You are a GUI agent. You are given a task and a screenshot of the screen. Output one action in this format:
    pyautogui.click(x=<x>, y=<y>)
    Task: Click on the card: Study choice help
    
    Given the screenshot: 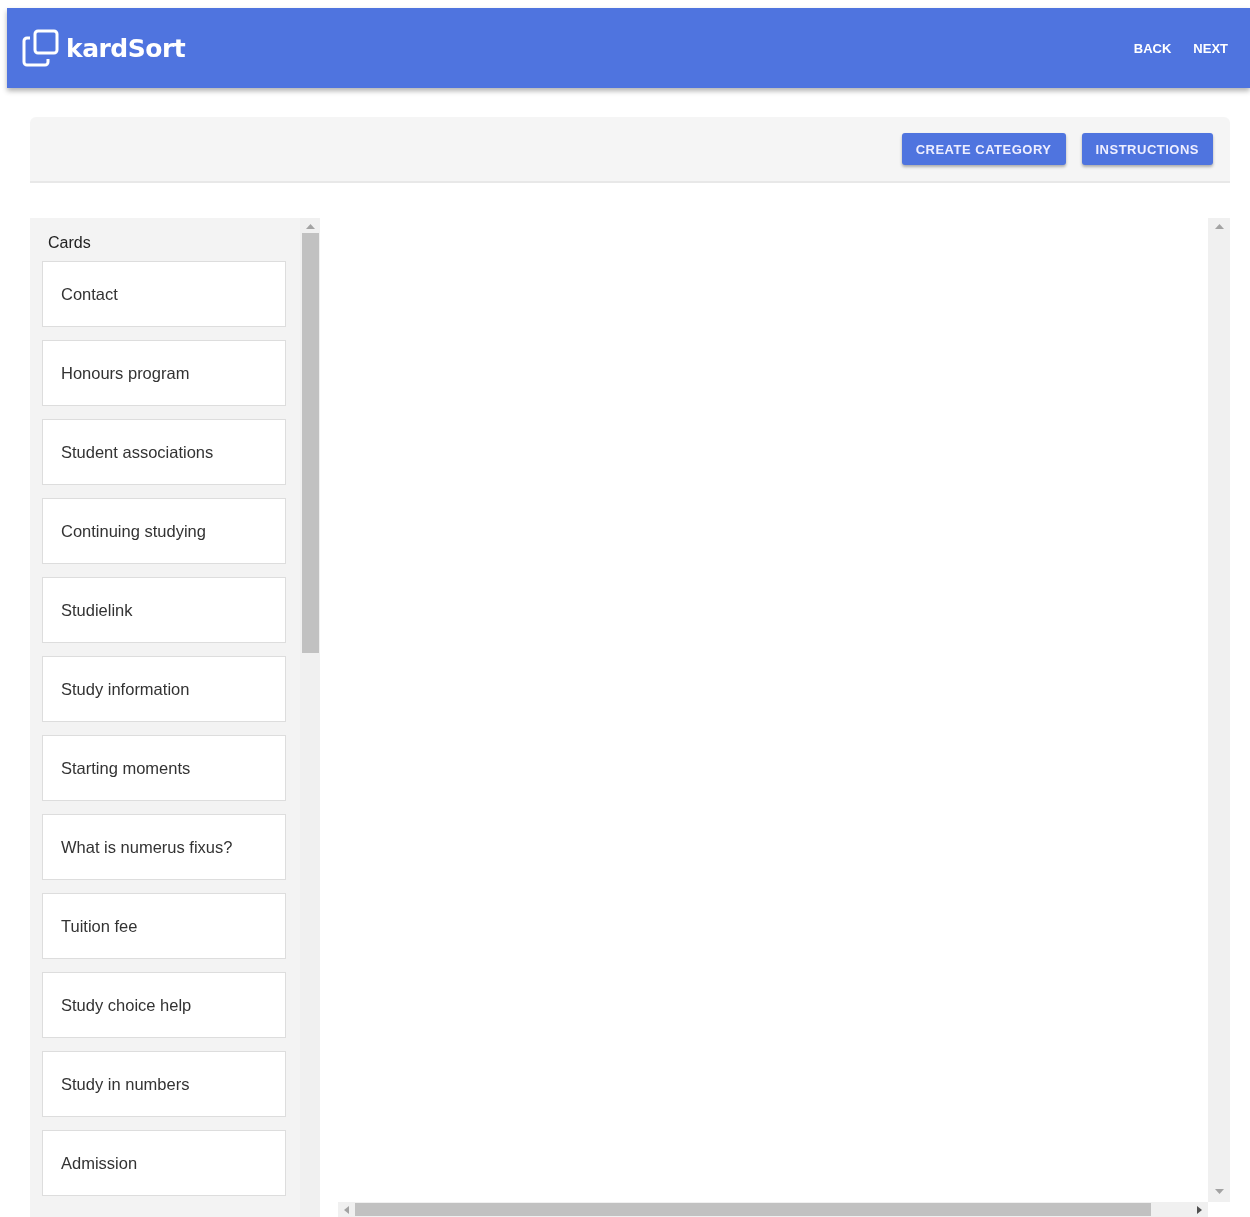 What is the action you would take?
    pyautogui.click(x=164, y=1005)
    